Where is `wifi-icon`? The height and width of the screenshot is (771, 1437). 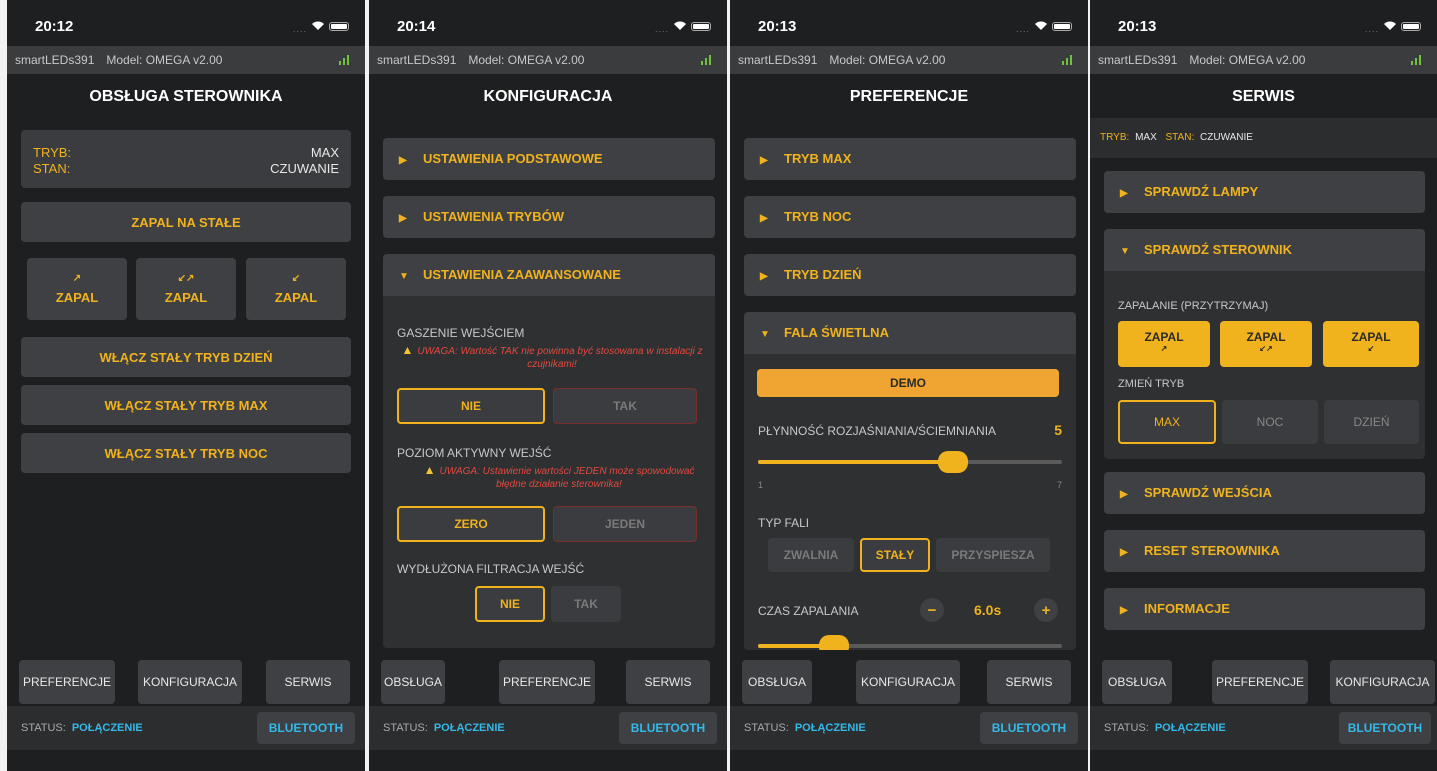 wifi-icon is located at coordinates (680, 25).